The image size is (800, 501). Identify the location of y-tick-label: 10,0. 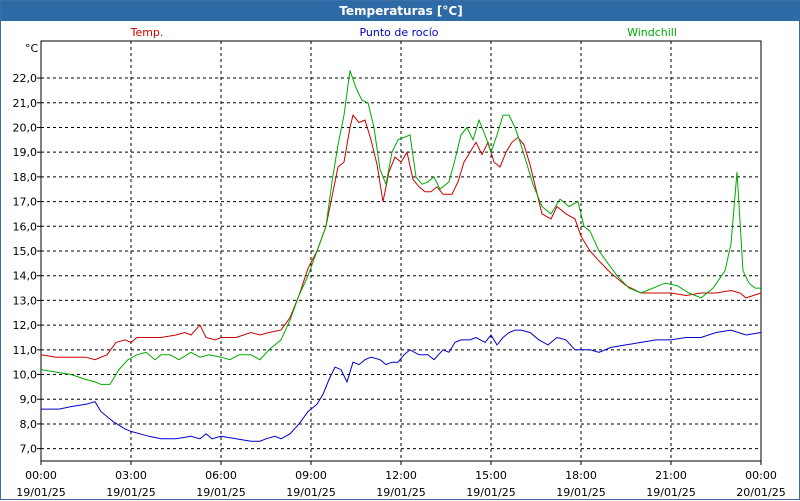
(25, 375).